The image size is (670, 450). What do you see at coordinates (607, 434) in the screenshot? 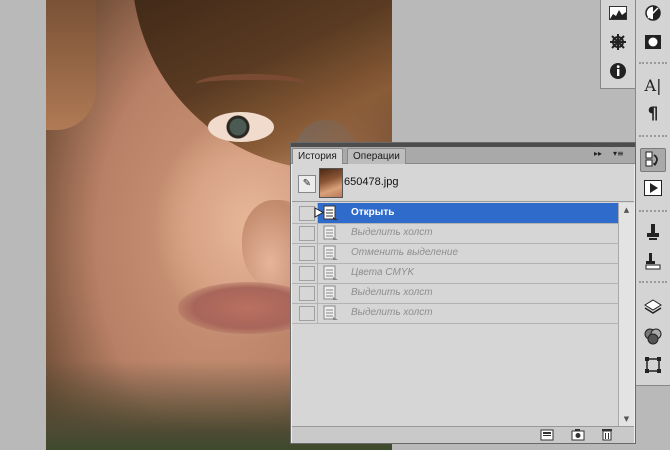
I see `trash-icon` at bounding box center [607, 434].